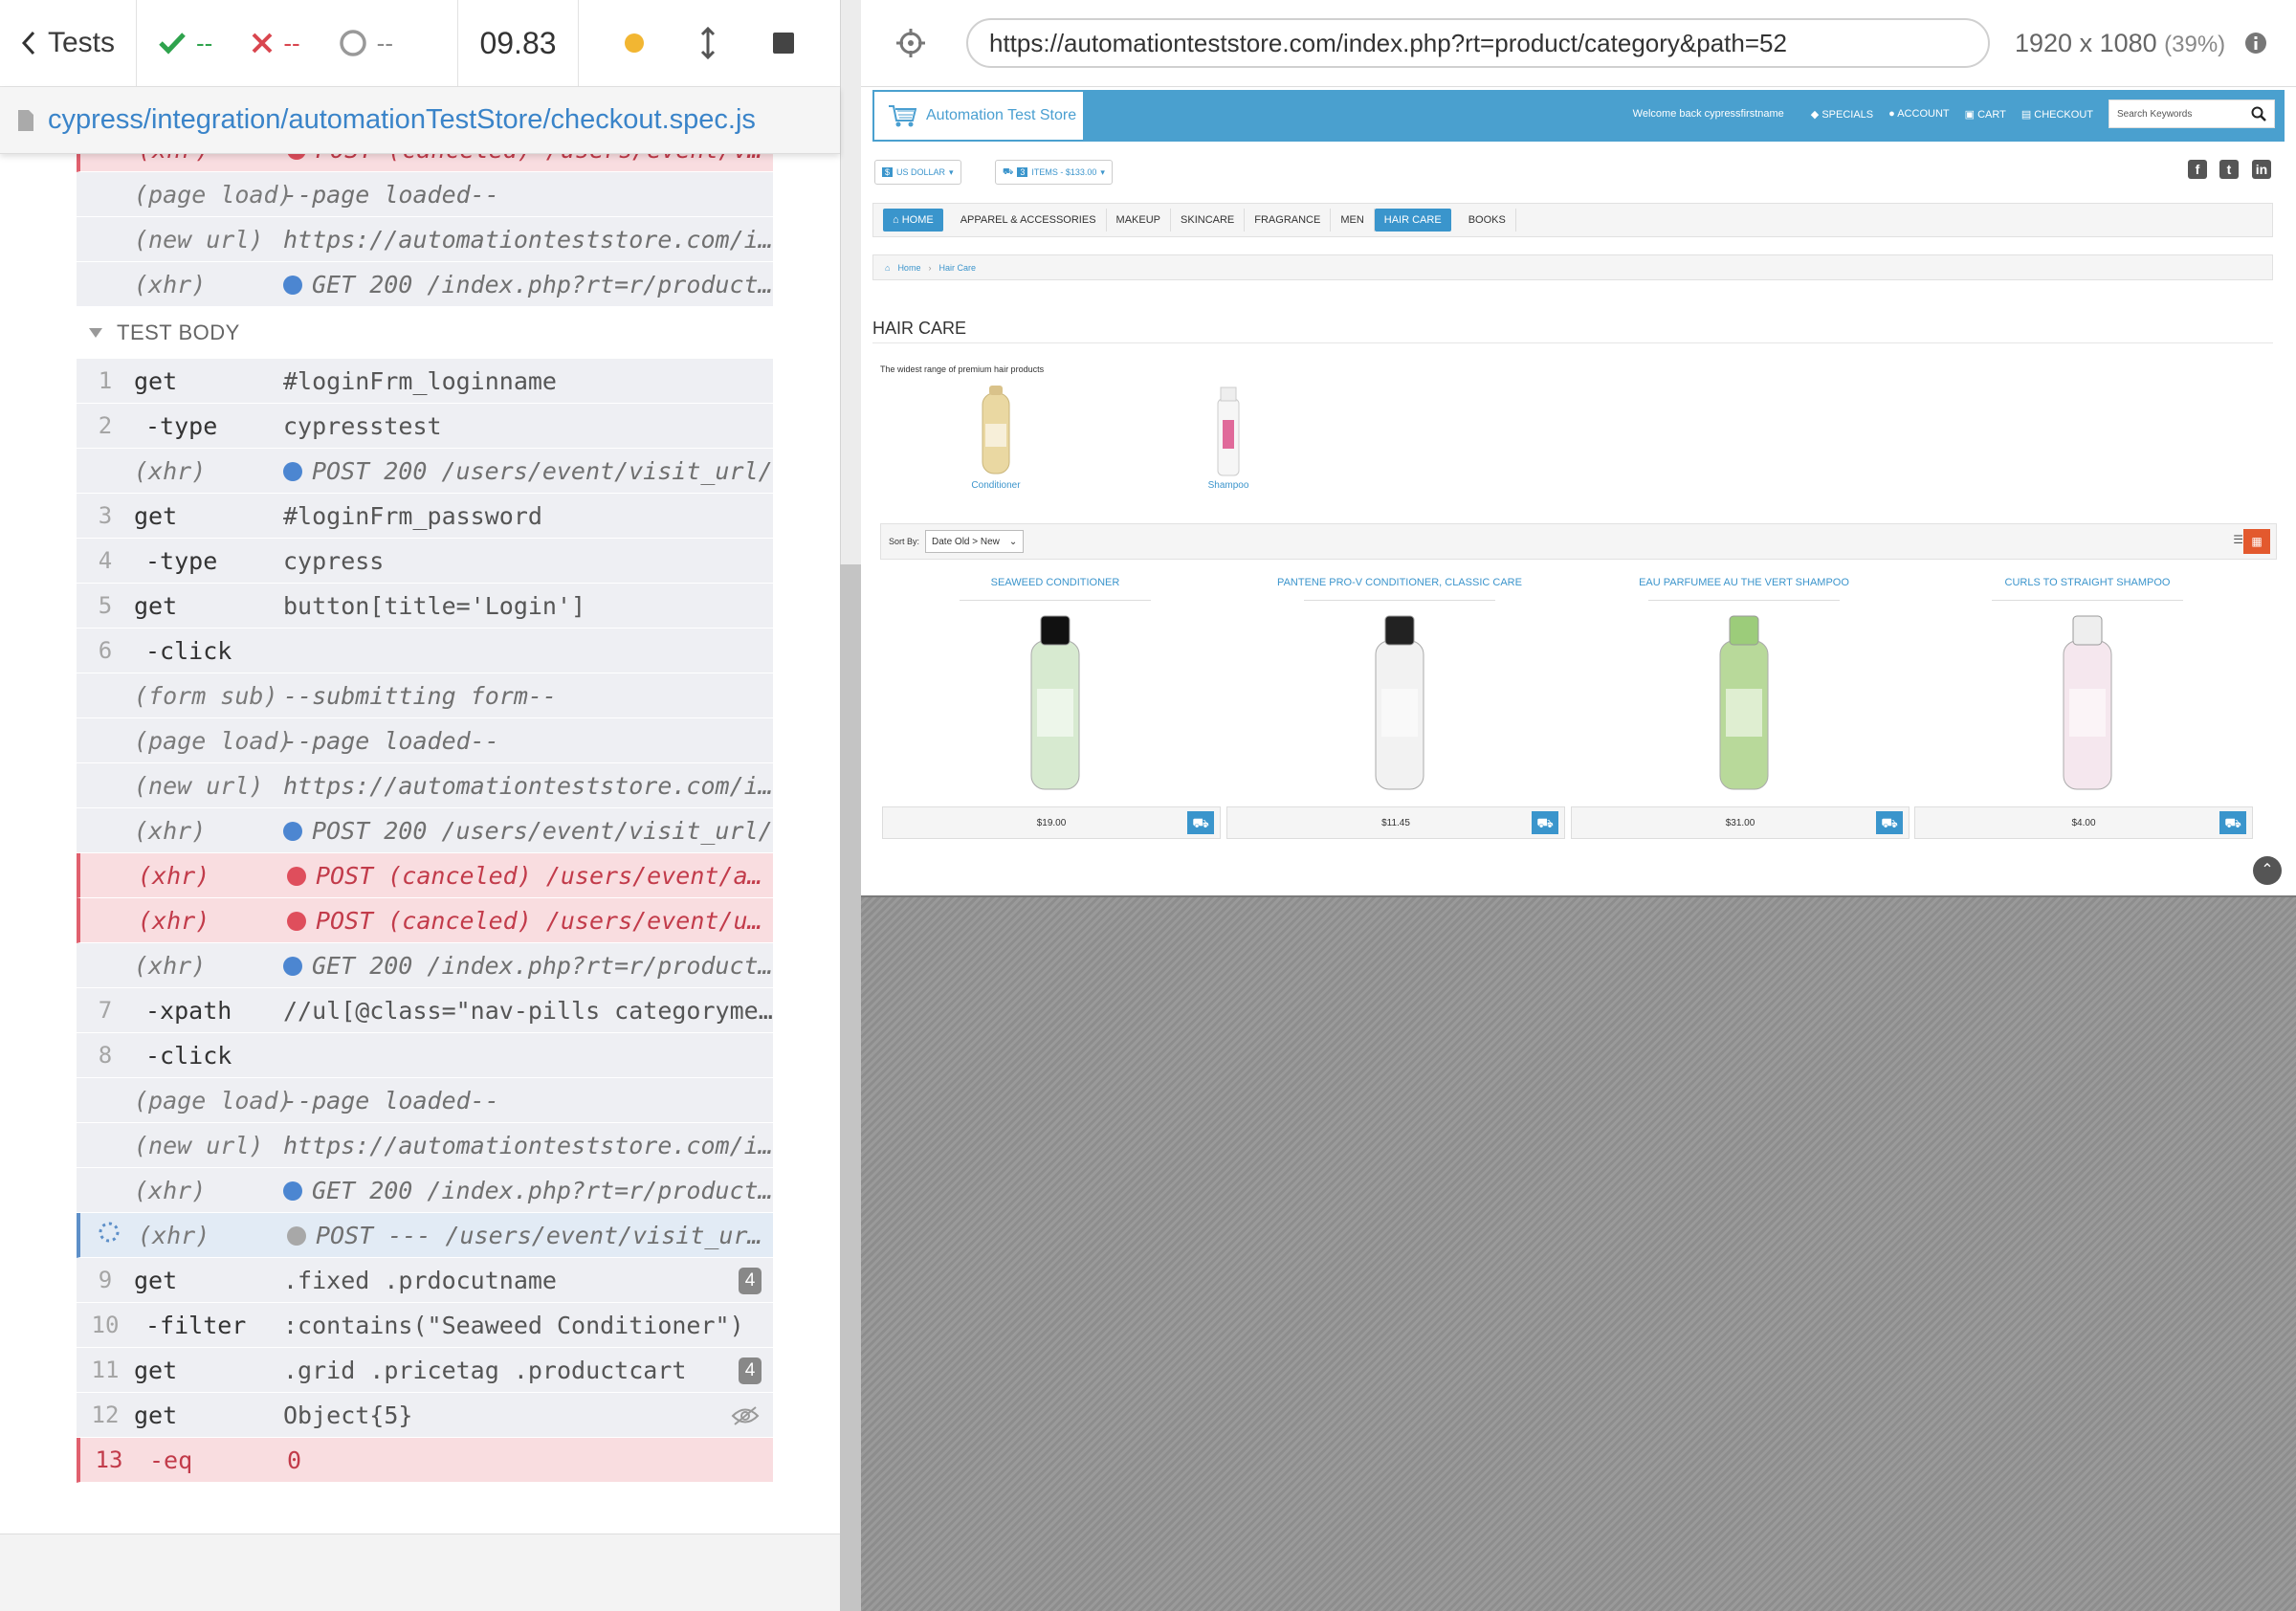 The image size is (2296, 1611). Describe the element at coordinates (528, 516) in the screenshot. I see `command-message: #loginFrm_password` at that location.